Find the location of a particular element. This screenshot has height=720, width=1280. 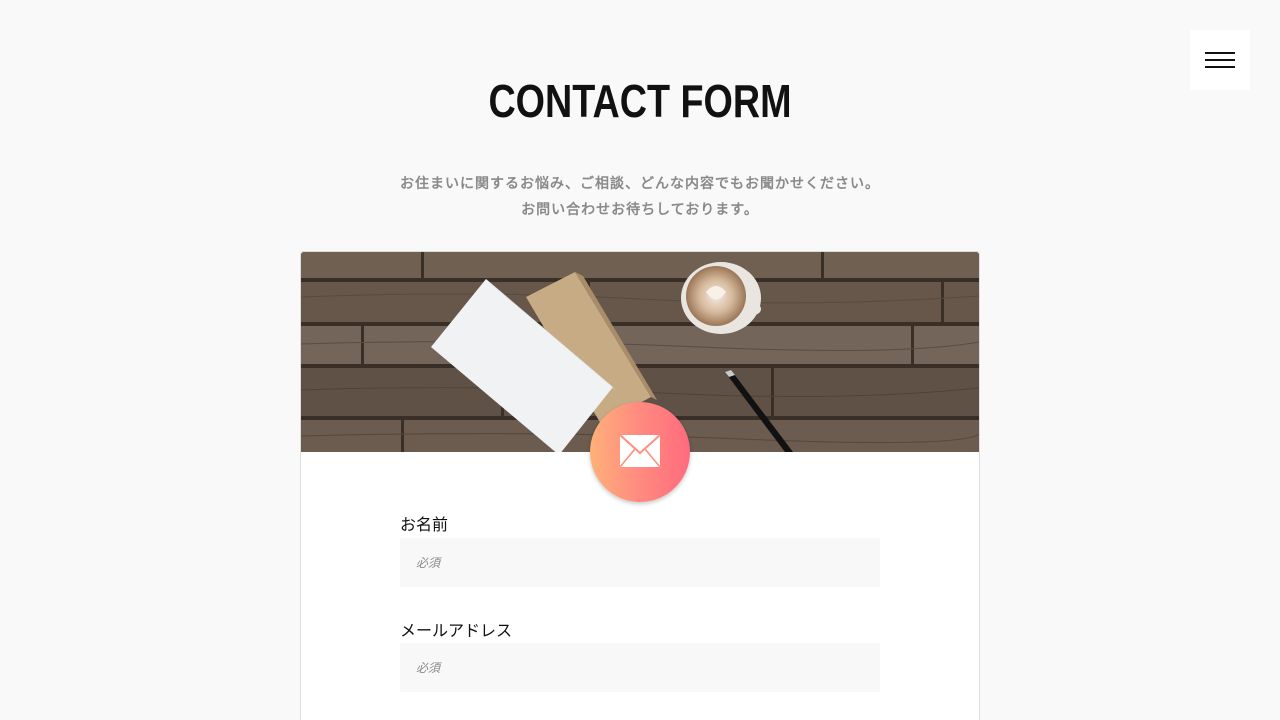

envelope-icon is located at coordinates (640, 451).